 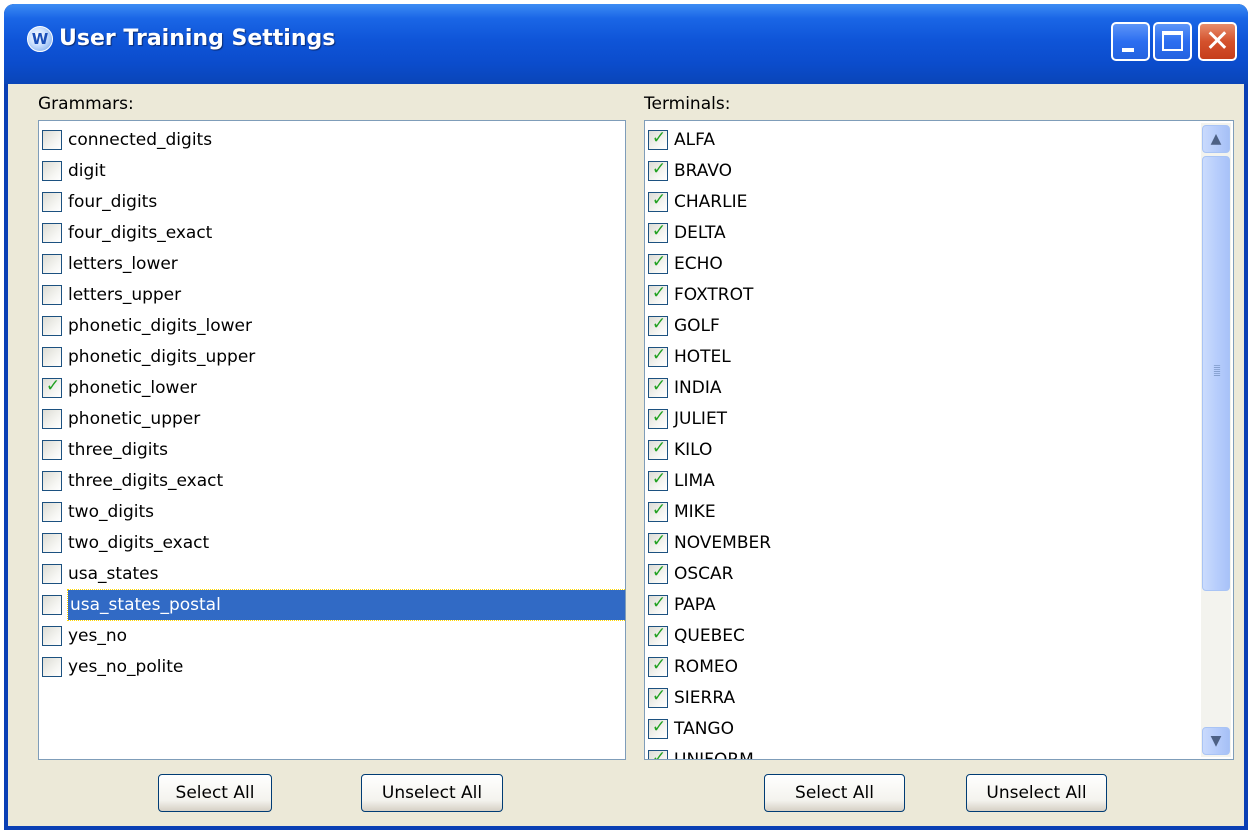 What do you see at coordinates (940, 326) in the screenshot?
I see `terminal-row: ✓ GOLF` at bounding box center [940, 326].